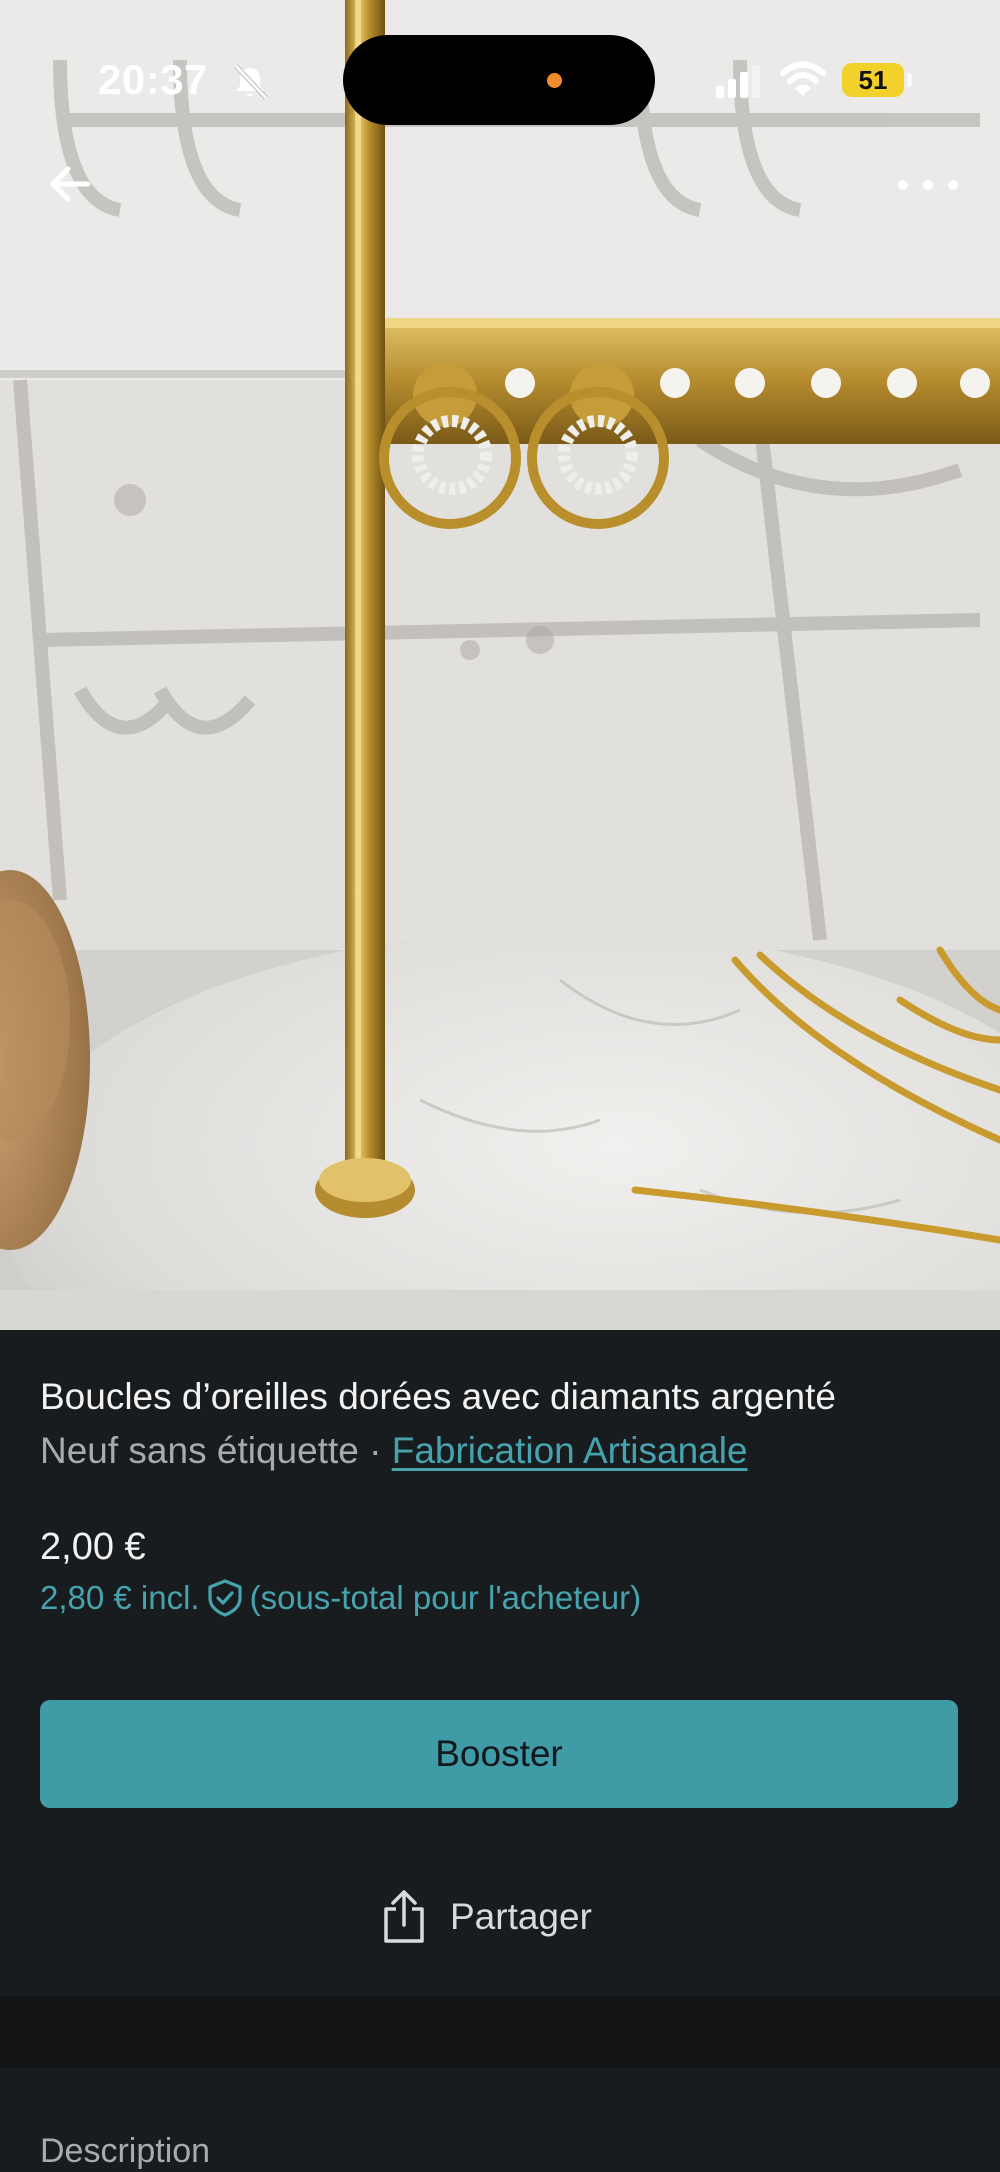  What do you see at coordinates (500, 2120) in the screenshot?
I see `description-section: Description` at bounding box center [500, 2120].